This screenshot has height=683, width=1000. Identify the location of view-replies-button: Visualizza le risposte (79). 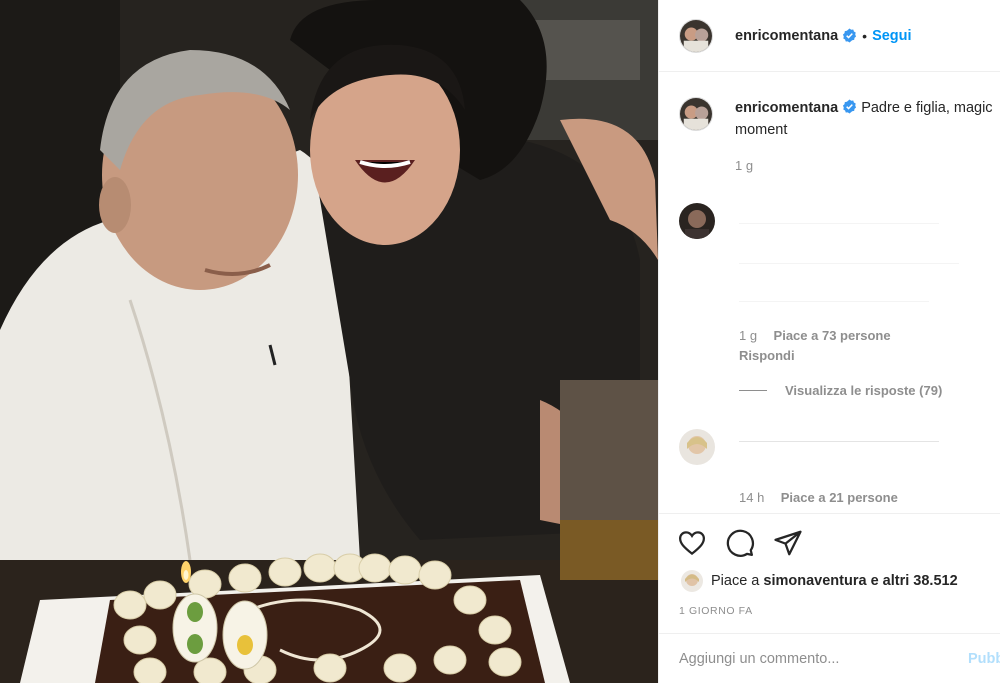
(840, 390).